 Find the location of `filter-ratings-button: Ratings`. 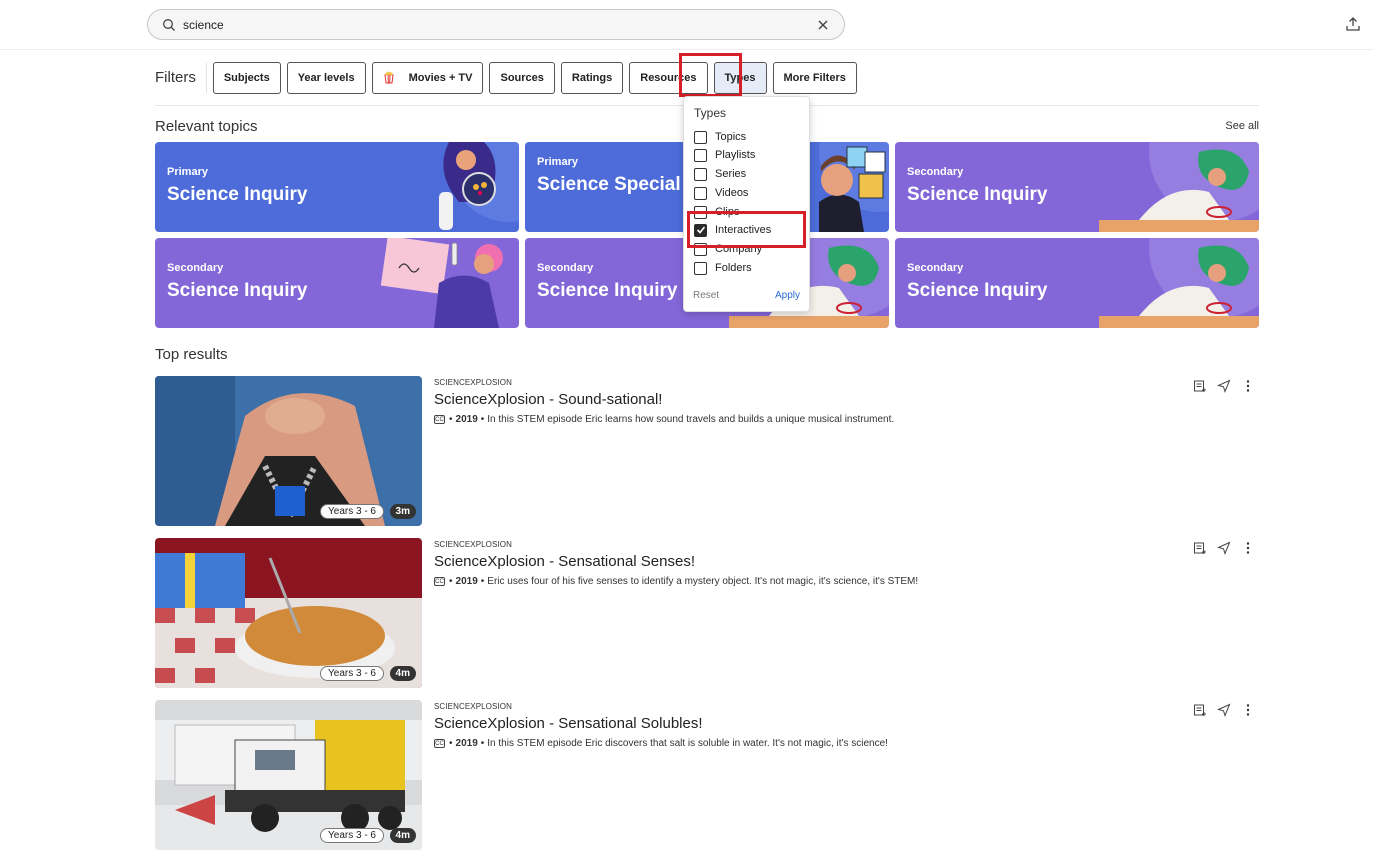

filter-ratings-button: Ratings is located at coordinates (592, 77).